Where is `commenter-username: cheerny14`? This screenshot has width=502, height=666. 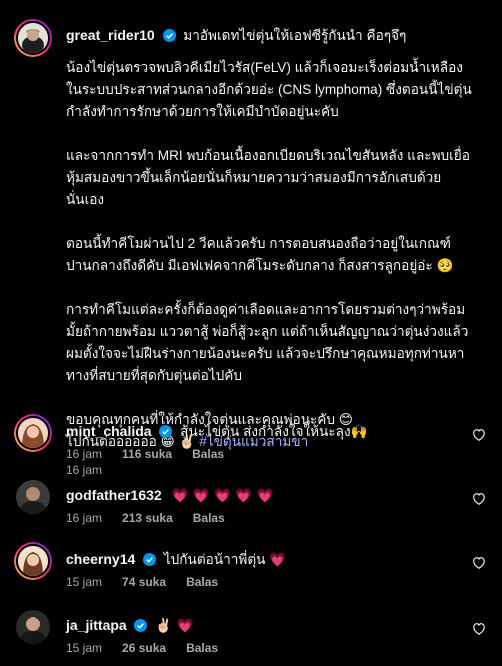 commenter-username: cheerny14 is located at coordinates (100, 559).